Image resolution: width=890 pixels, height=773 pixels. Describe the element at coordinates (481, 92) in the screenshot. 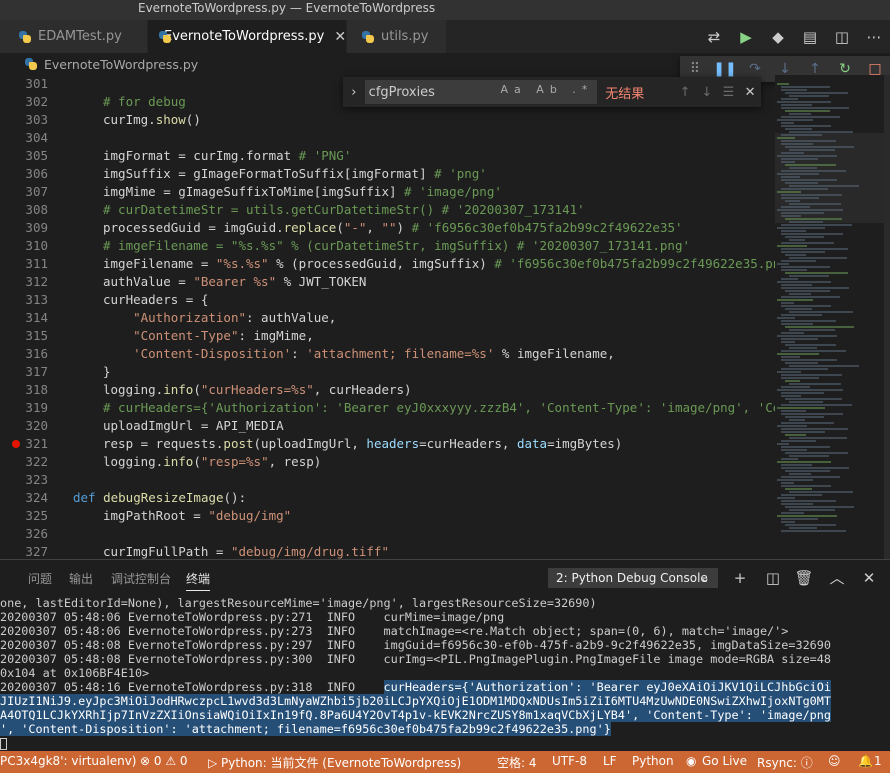

I see `find-input: cfgProxies Aa Ab .*` at that location.